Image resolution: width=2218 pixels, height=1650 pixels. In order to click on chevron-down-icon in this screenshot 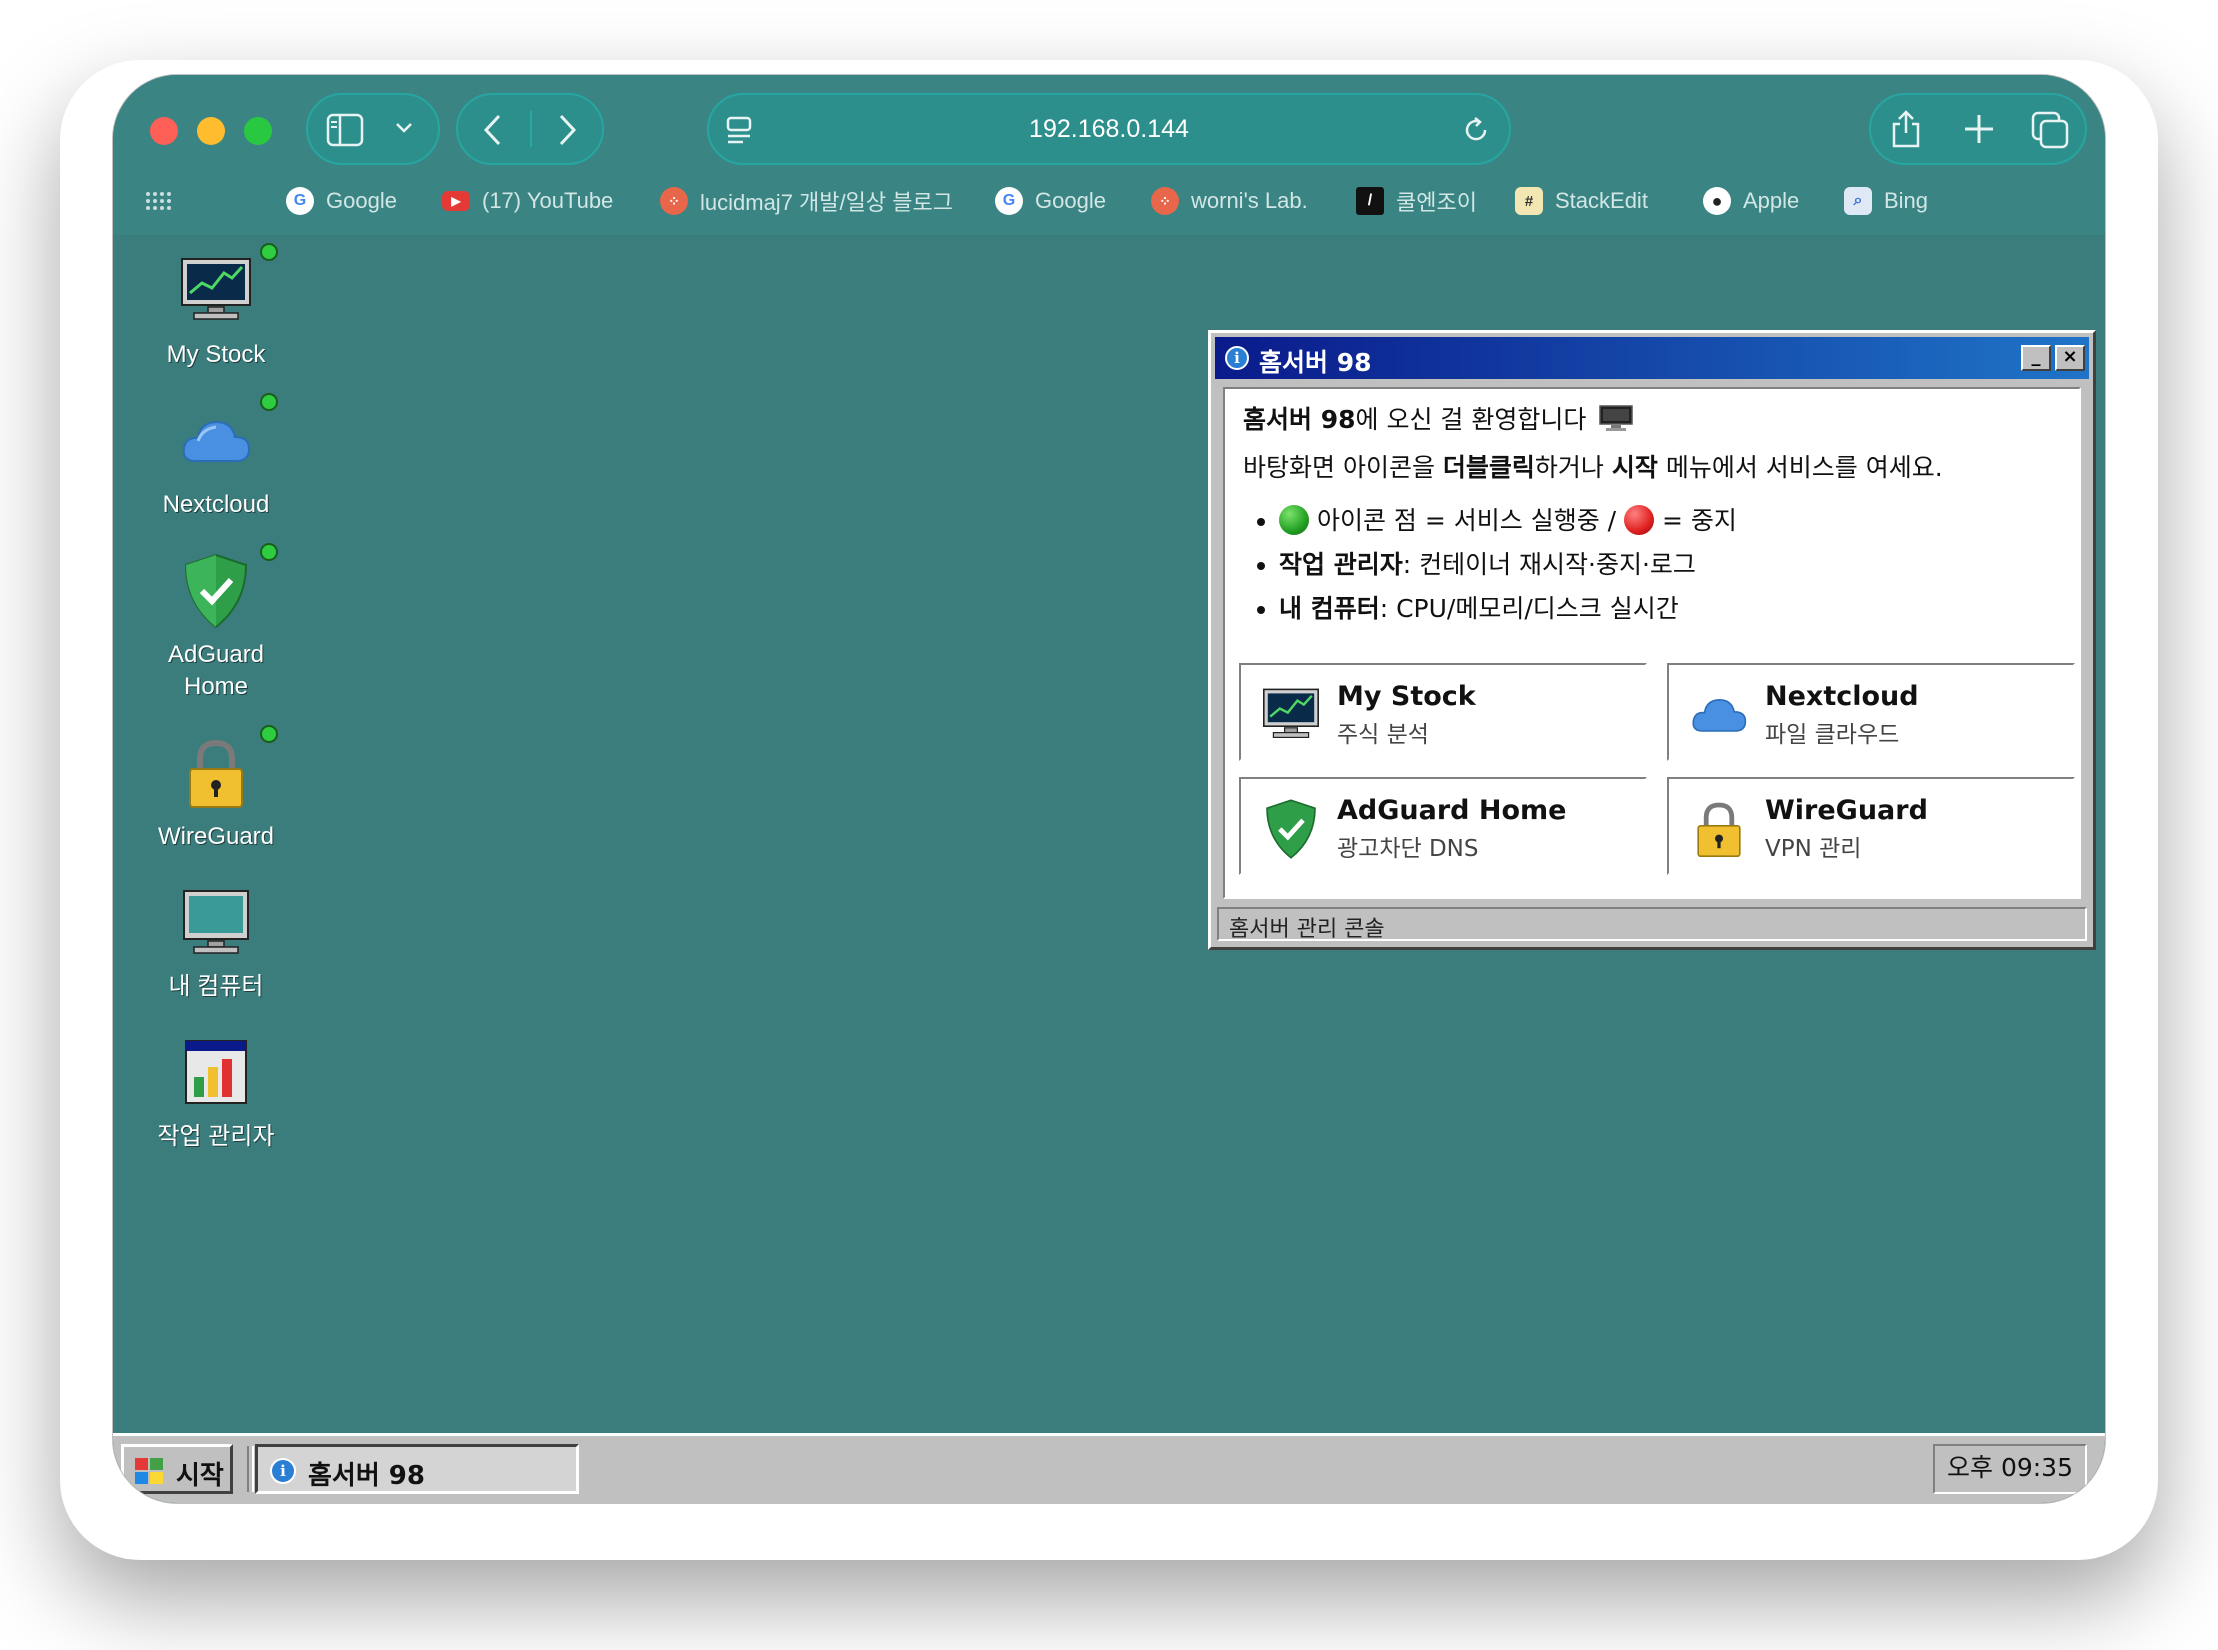, I will do `click(404, 128)`.